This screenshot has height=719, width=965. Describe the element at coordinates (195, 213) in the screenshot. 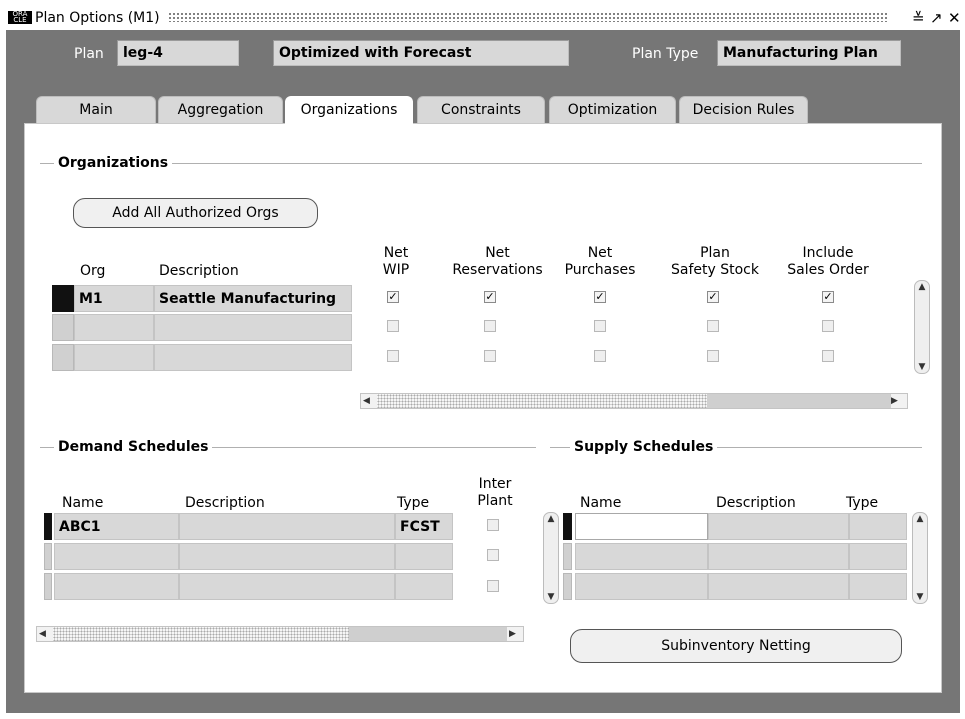

I see `add-all-authorized-orgs-button: Add All Authorized Orgs` at that location.